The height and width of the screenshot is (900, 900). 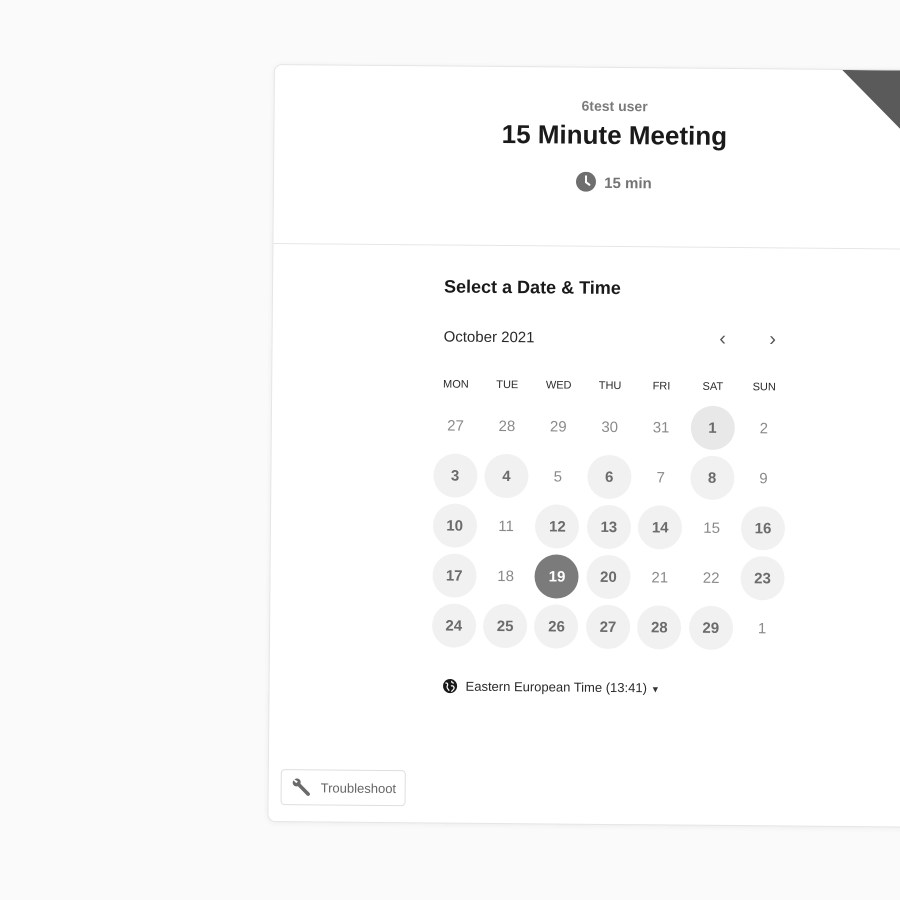 I want to click on section-title: Select a Date & Time, so click(x=532, y=287).